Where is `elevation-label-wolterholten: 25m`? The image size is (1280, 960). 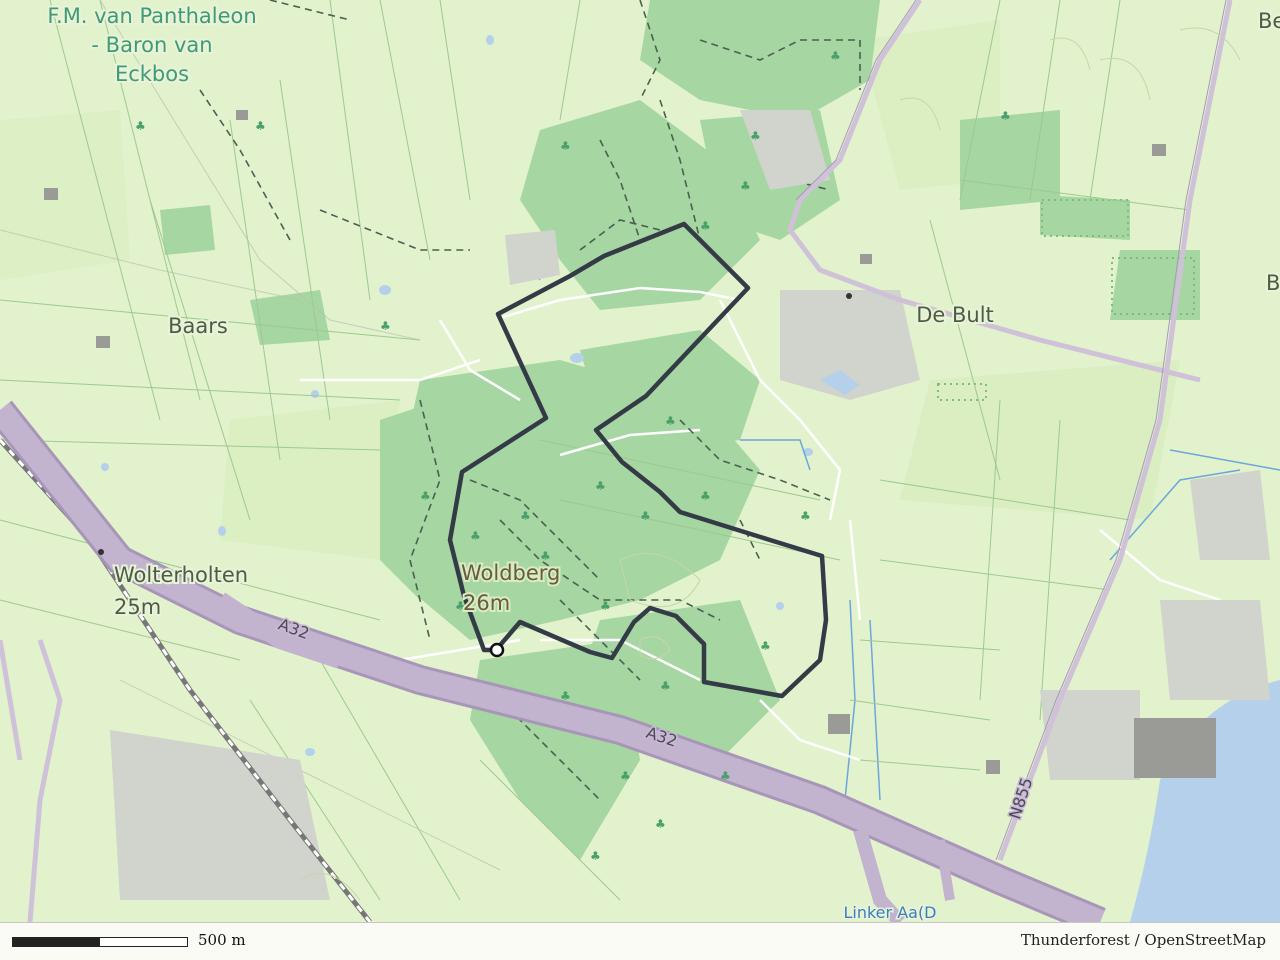
elevation-label-wolterholten: 25m is located at coordinates (137, 607).